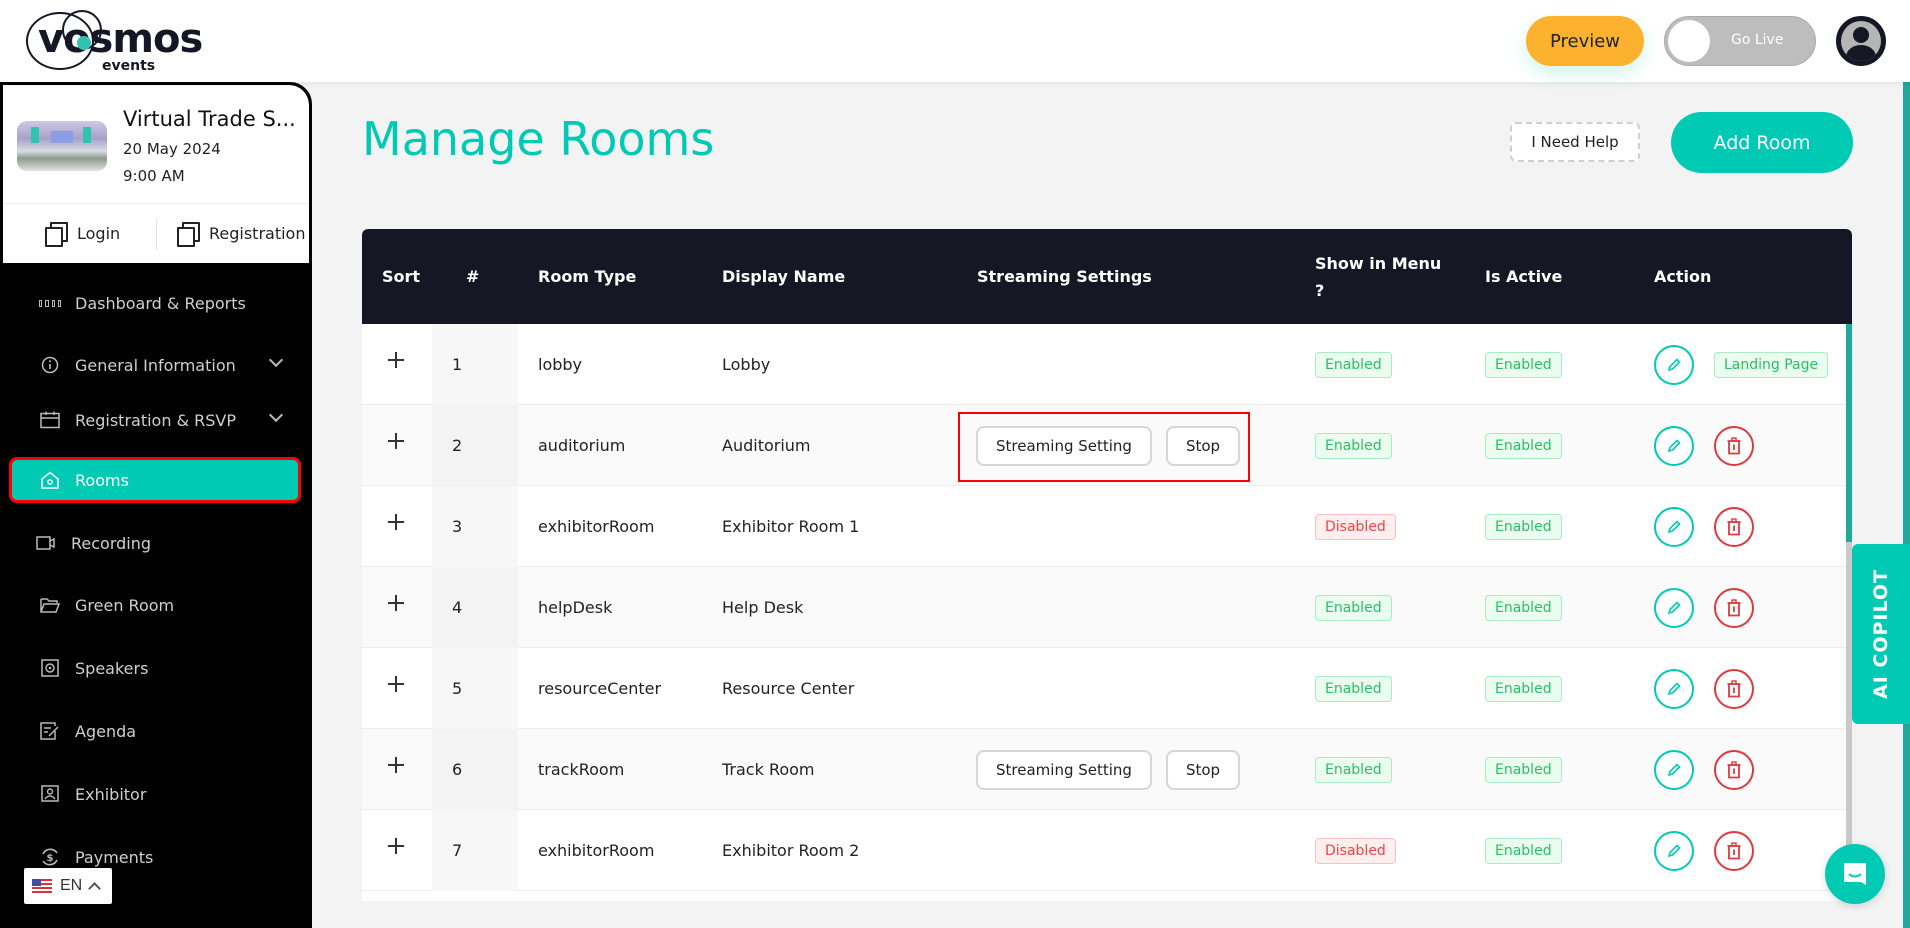 The width and height of the screenshot is (1910, 928). Describe the element at coordinates (955, 41) in the screenshot. I see `top-header: vosmos events Preview Go Live` at that location.